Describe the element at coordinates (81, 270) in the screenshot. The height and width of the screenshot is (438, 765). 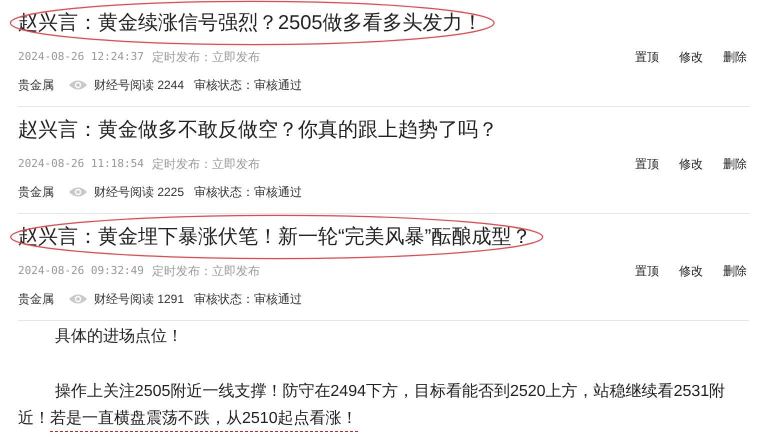
I see `publish-time: 2024-08-26 09:32:49` at that location.